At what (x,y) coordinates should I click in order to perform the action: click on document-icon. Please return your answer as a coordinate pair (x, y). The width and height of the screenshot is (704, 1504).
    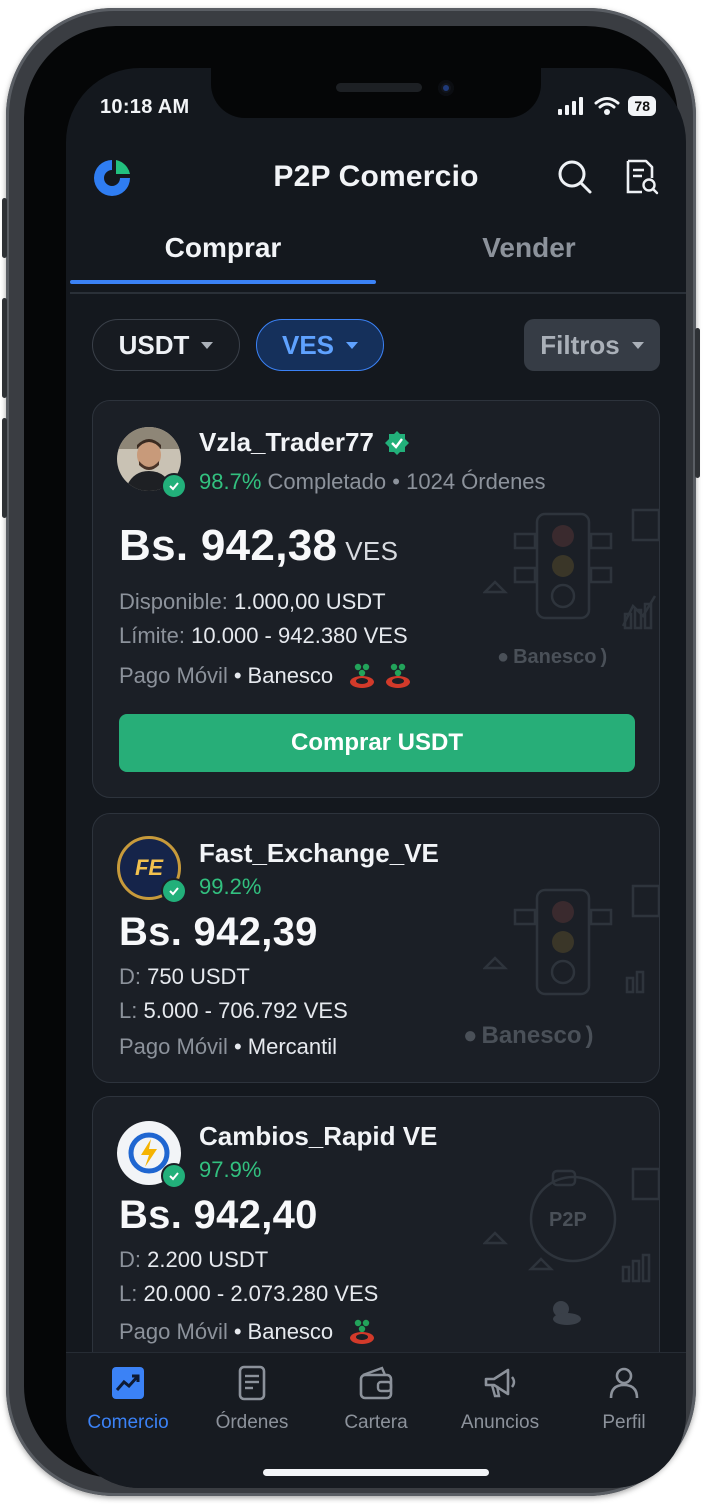
    Looking at the image, I should click on (252, 1383).